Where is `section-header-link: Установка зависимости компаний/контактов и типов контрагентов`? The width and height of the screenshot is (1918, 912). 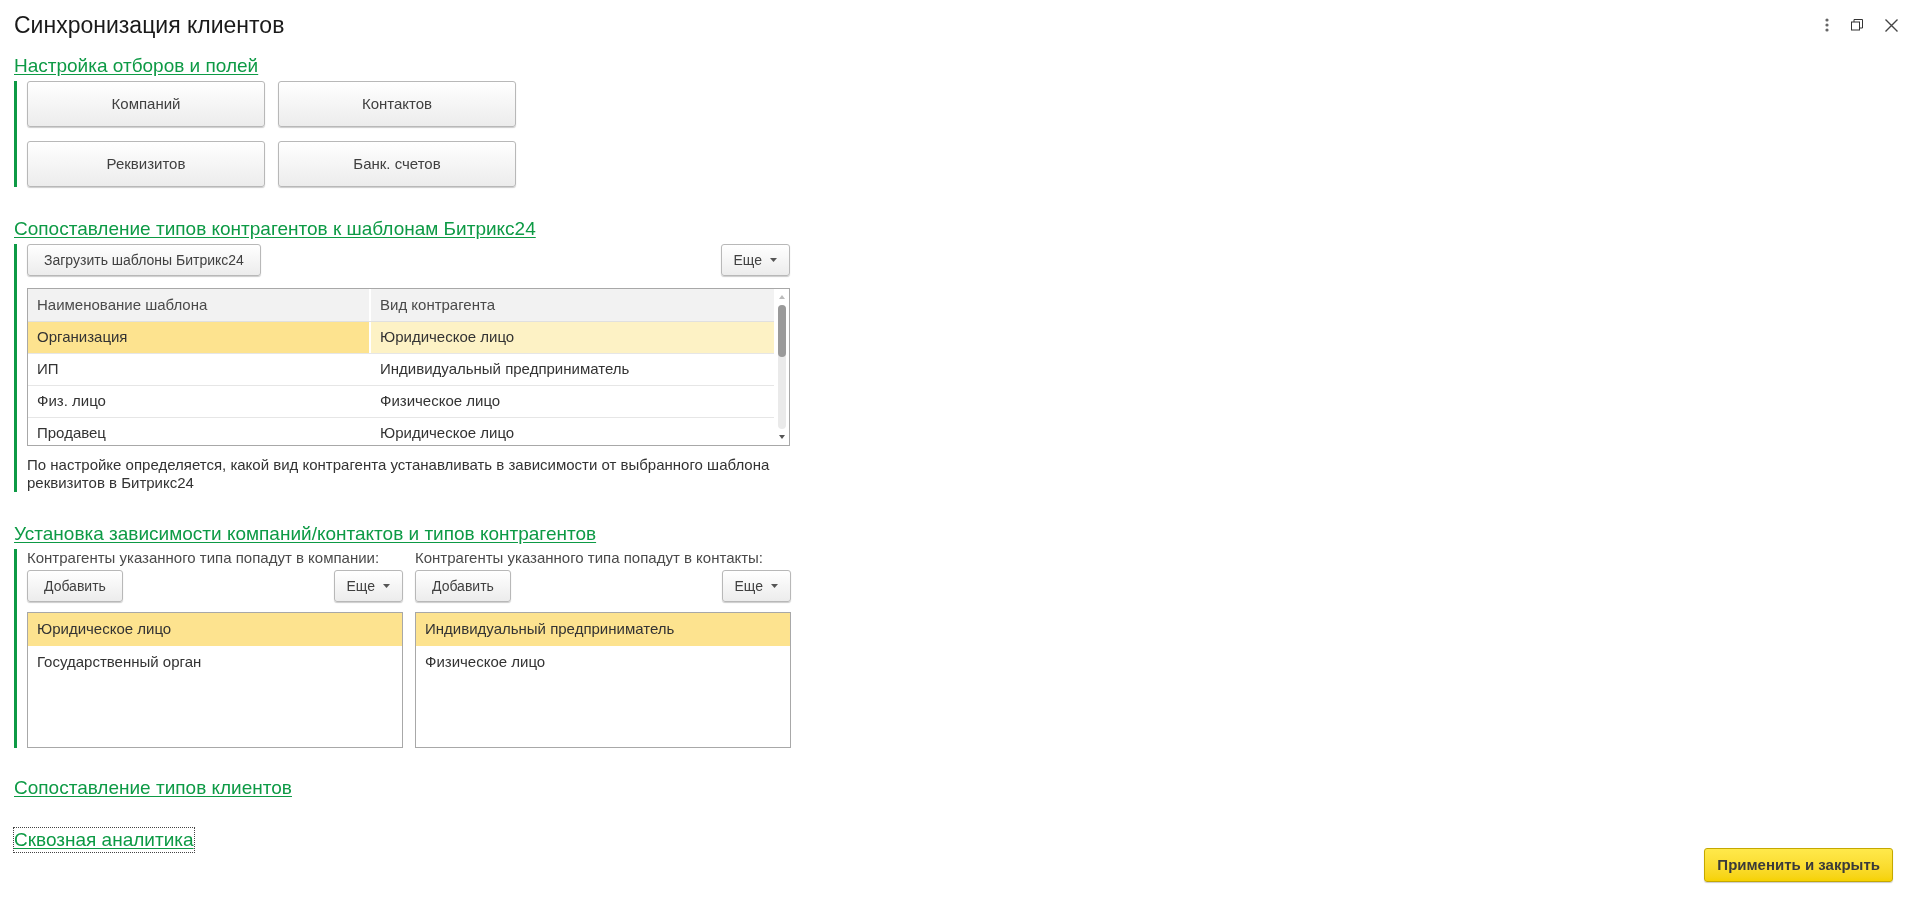 section-header-link: Установка зависимости компаний/контактов и типов контрагентов is located at coordinates (305, 534).